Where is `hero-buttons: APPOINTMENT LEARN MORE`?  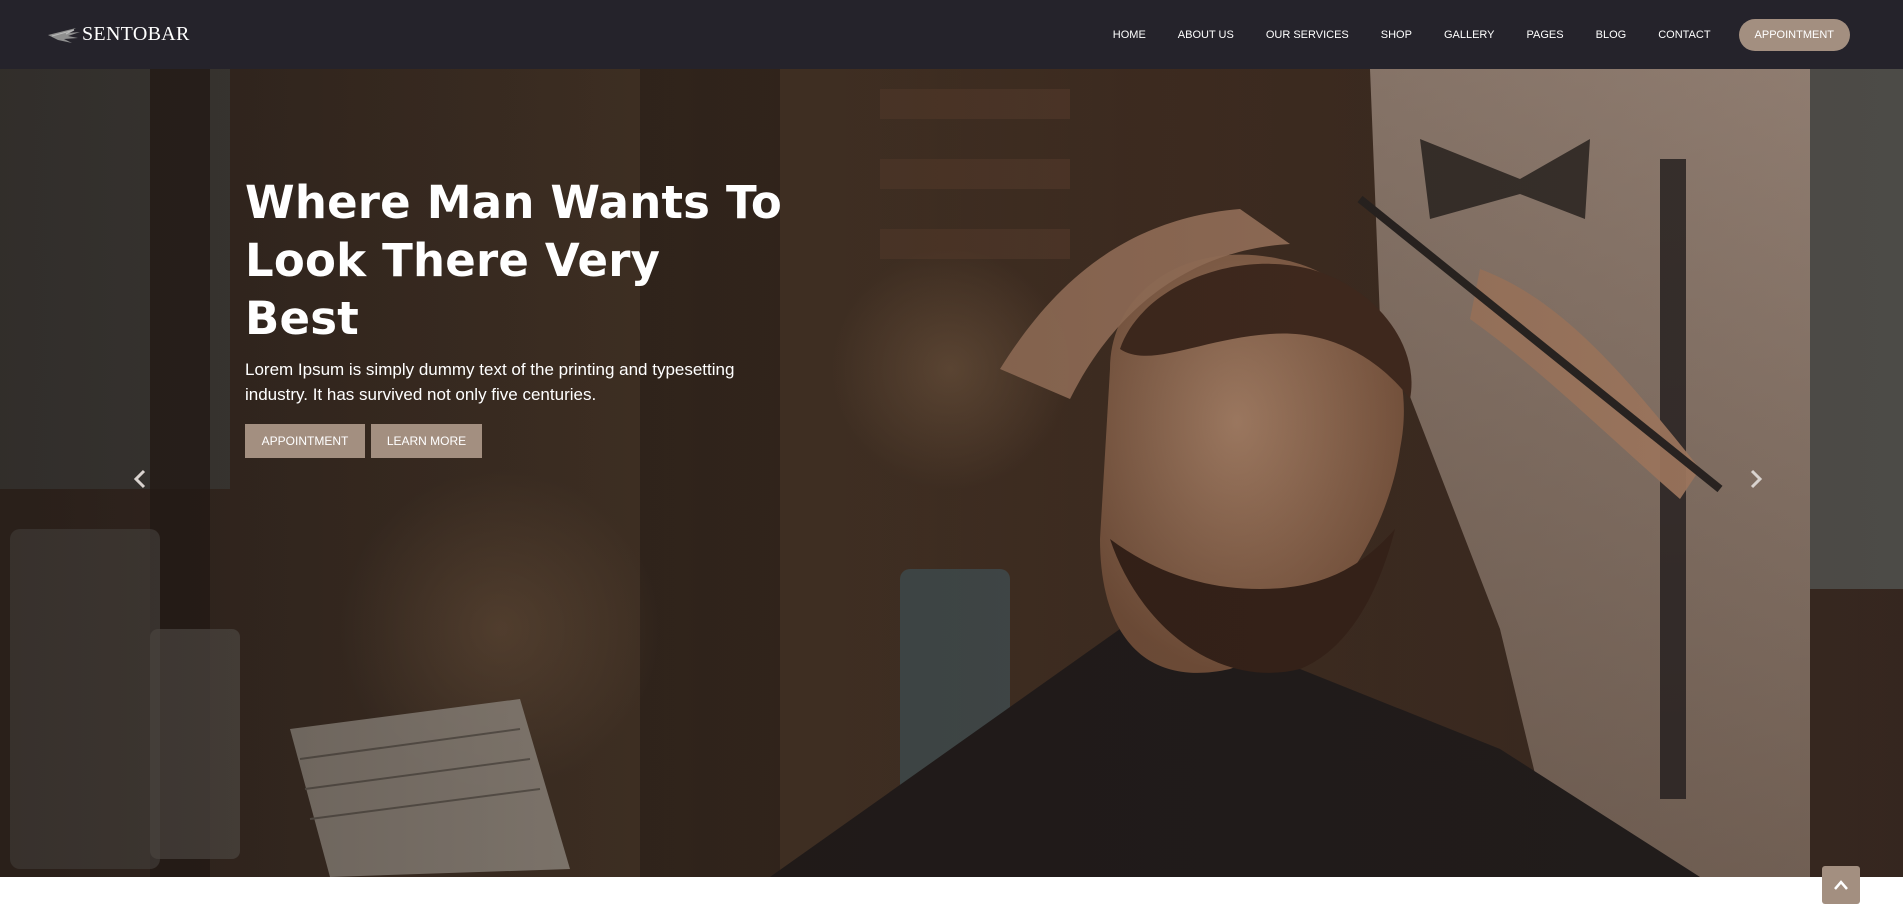 hero-buttons: APPOINTMENT LEARN MORE is located at coordinates (515, 441).